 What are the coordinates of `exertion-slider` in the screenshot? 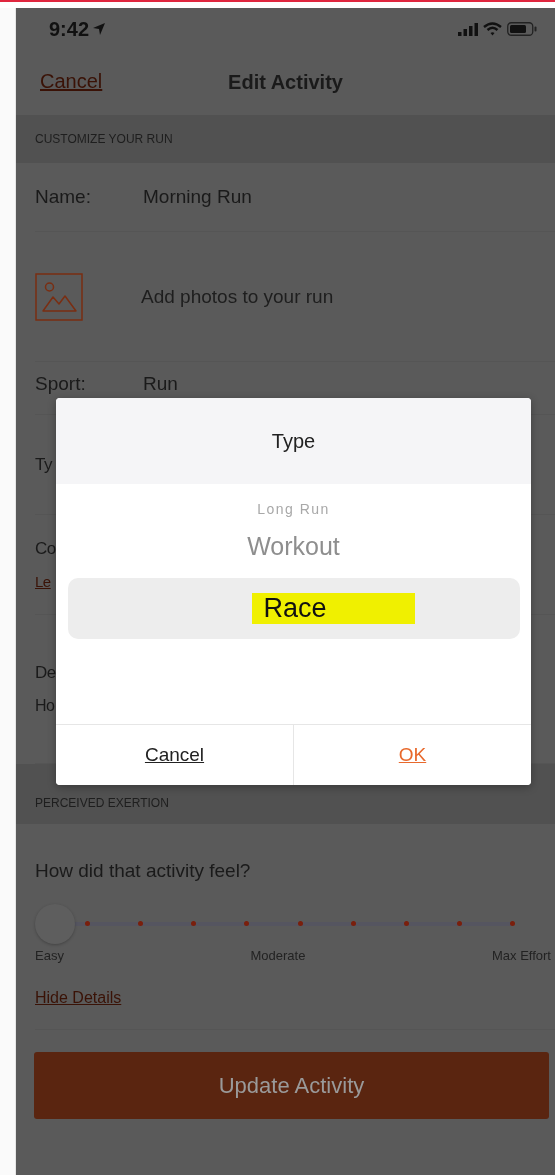 It's located at (274, 924).